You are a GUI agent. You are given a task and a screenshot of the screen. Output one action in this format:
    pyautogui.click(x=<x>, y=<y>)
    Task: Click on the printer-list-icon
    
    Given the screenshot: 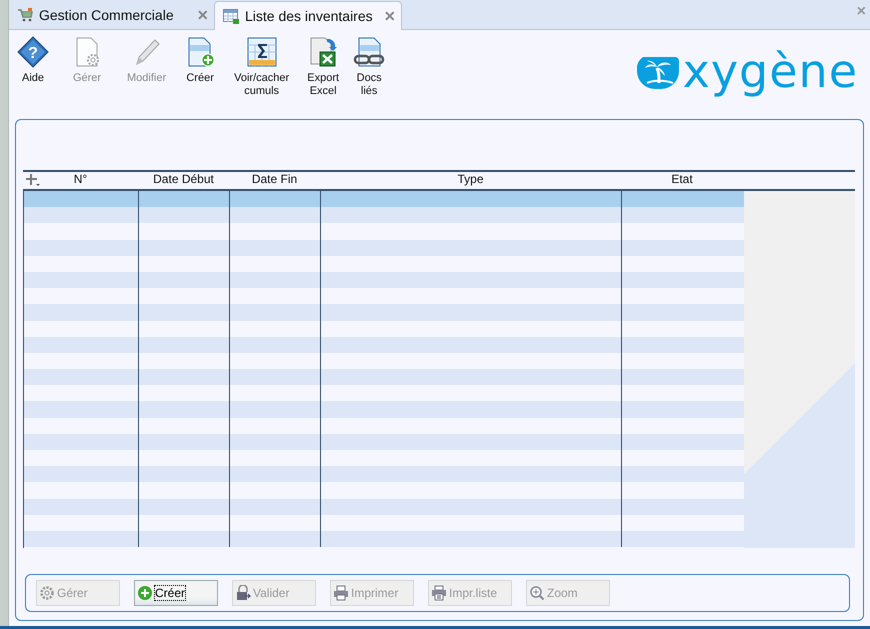 What is the action you would take?
    pyautogui.click(x=439, y=593)
    